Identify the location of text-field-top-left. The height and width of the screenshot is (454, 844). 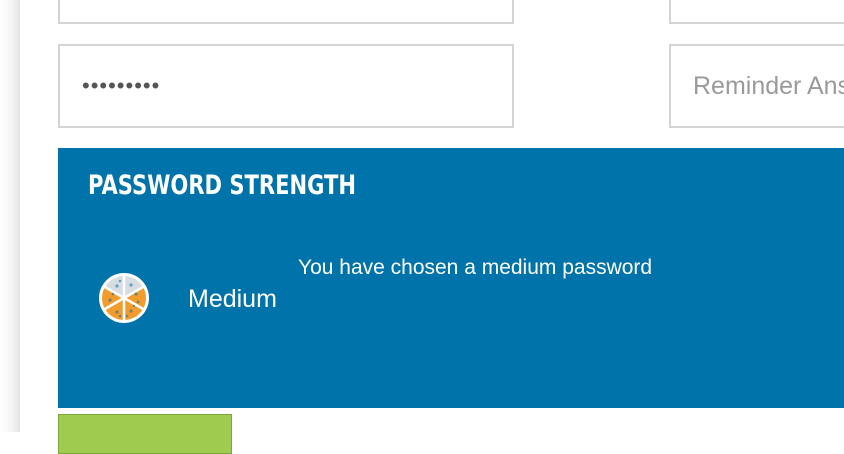
(286, 12).